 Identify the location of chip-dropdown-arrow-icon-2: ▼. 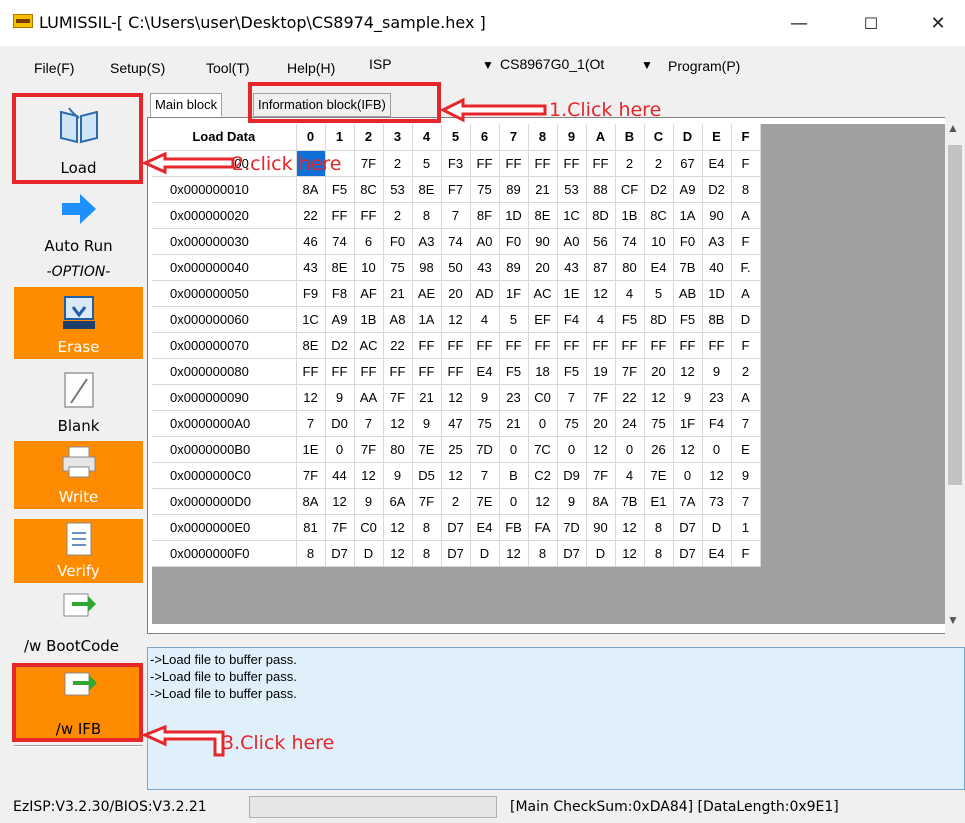
(647, 65).